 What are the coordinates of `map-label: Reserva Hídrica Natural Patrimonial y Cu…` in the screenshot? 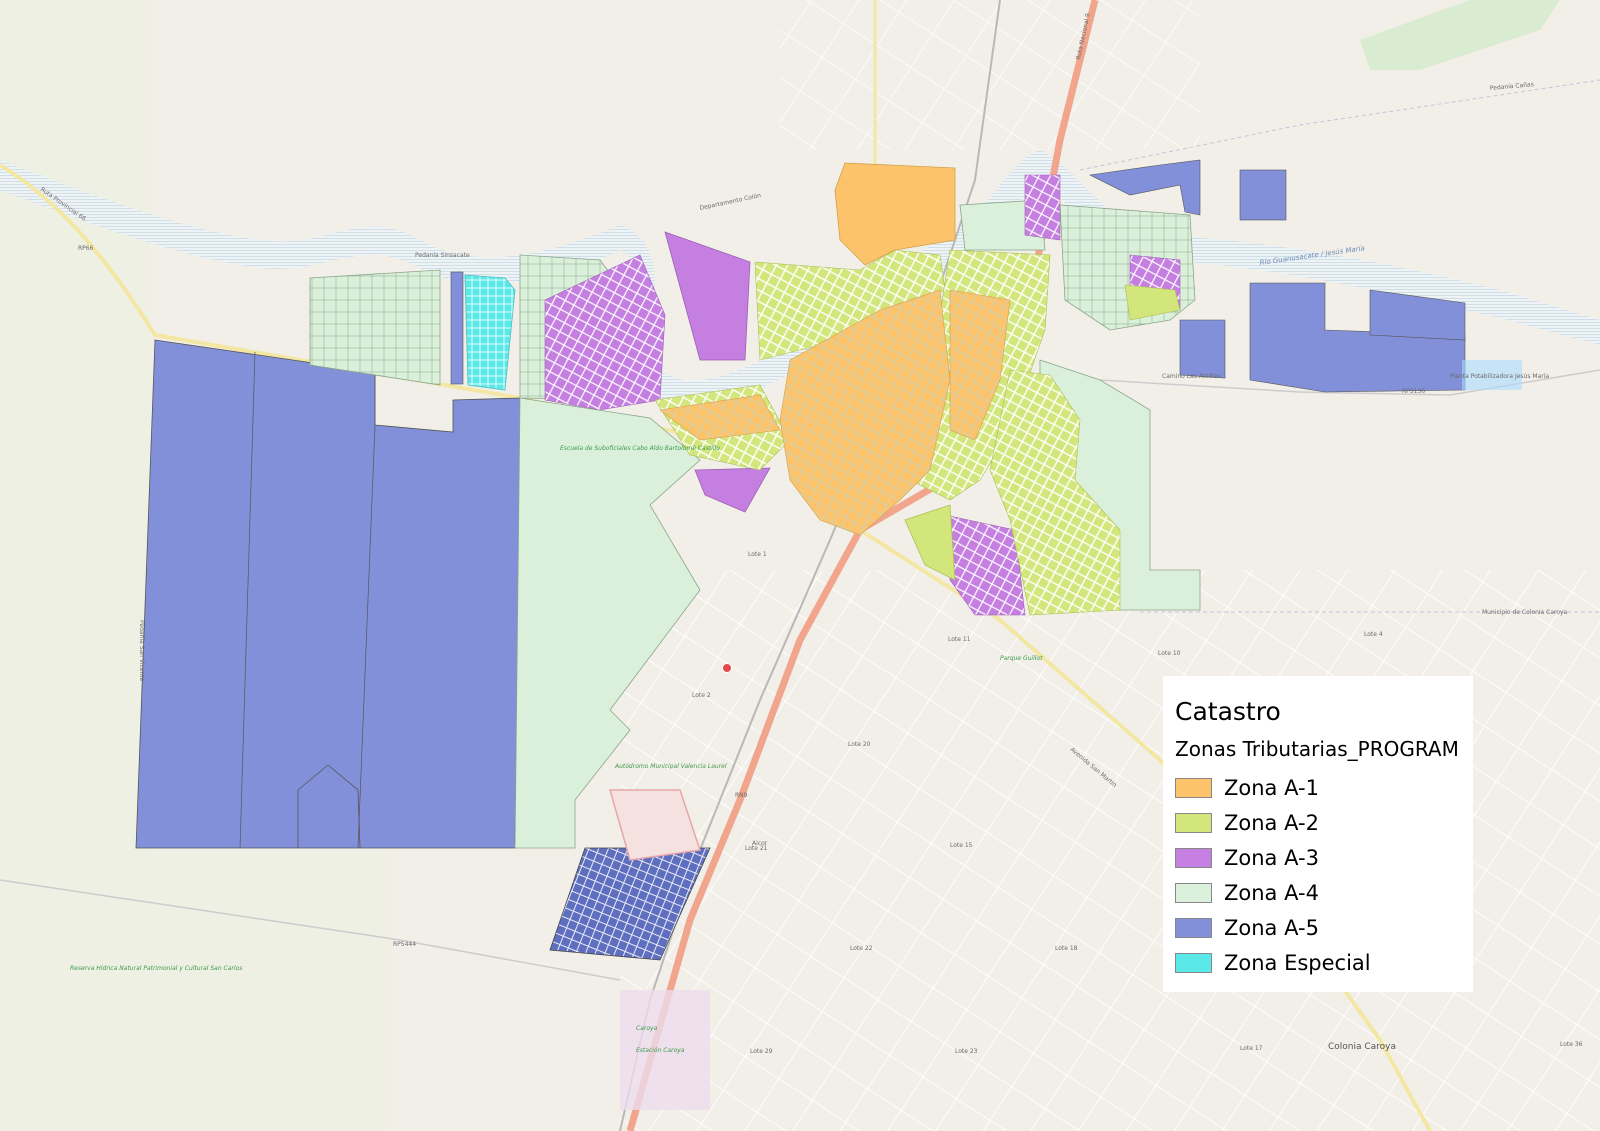 It's located at (156, 968).